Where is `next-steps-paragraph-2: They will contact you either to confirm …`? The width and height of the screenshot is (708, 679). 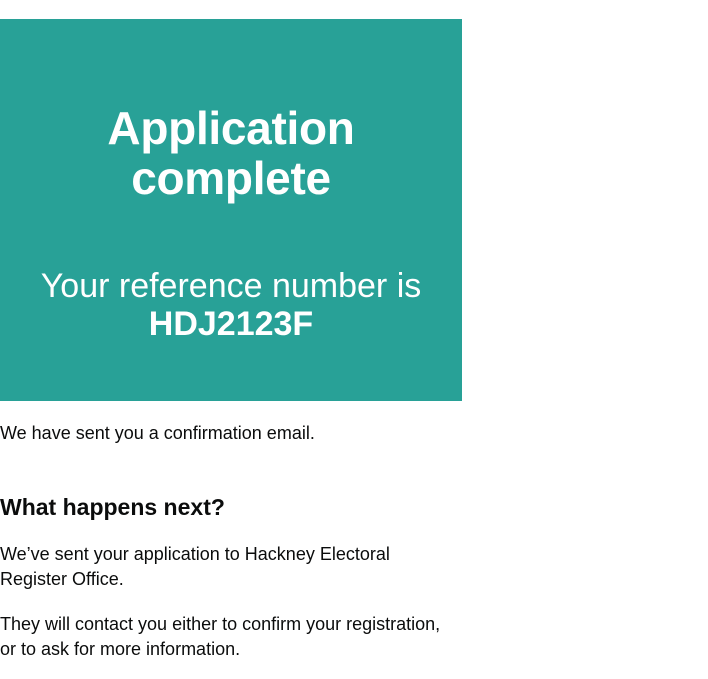 next-steps-paragraph-2: They will contact you either to confirm … is located at coordinates (231, 637).